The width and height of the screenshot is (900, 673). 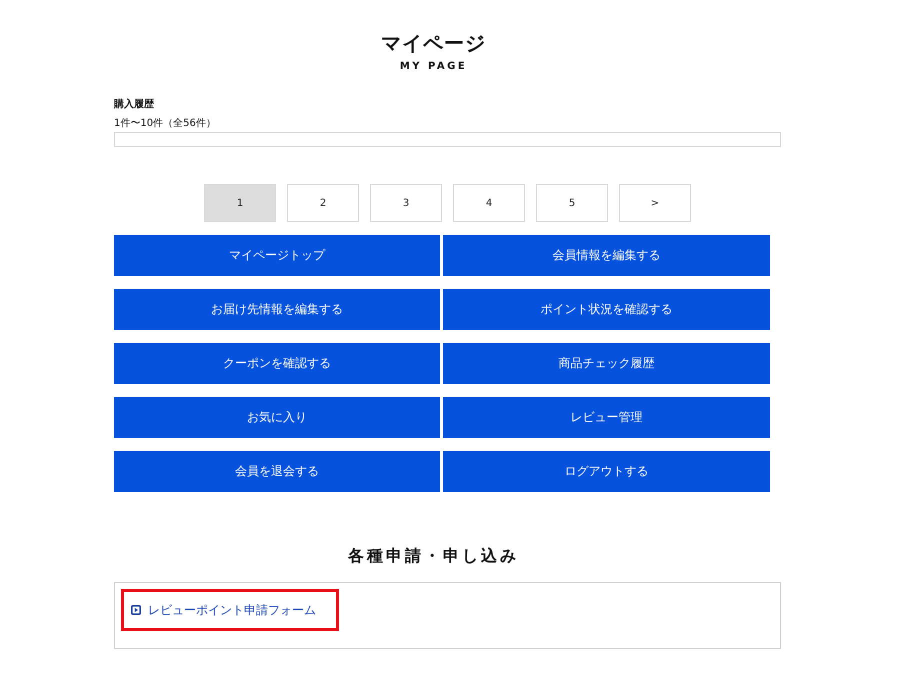 What do you see at coordinates (606, 363) in the screenshot?
I see `menu-button: 商品チェック履歴` at bounding box center [606, 363].